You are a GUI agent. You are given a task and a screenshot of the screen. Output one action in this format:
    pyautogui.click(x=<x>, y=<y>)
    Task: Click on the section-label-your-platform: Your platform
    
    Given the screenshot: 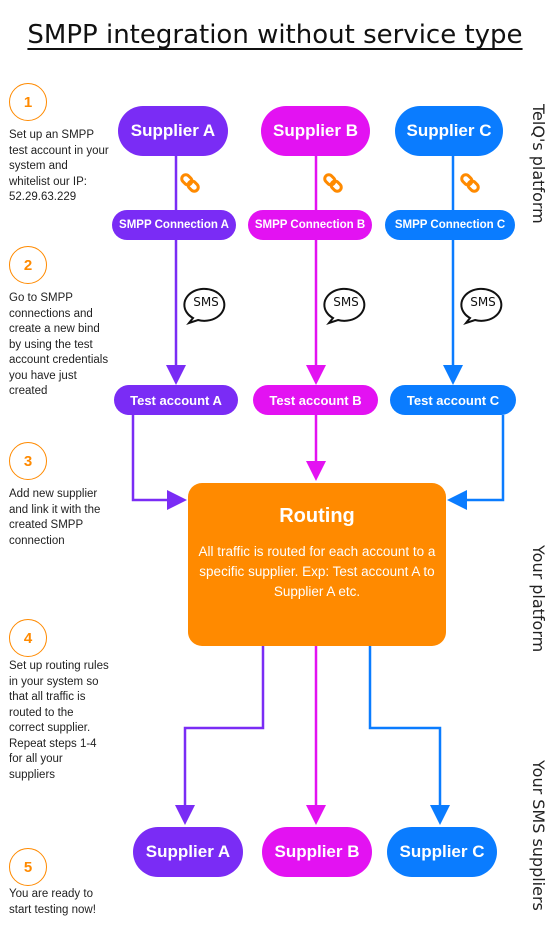 What is the action you would take?
    pyautogui.click(x=538, y=599)
    